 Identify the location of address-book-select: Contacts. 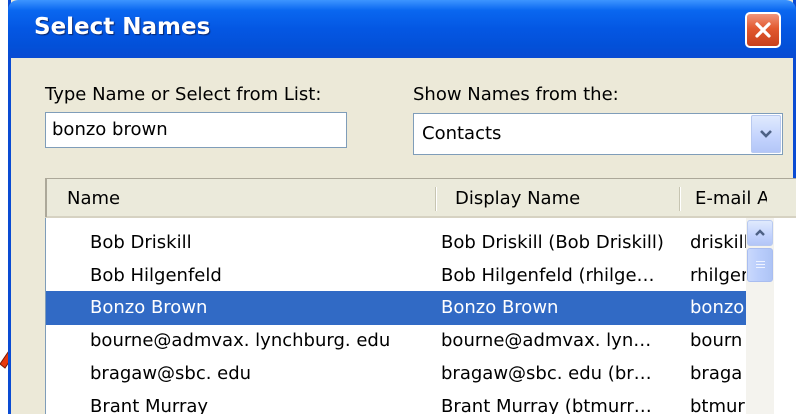
(598, 134).